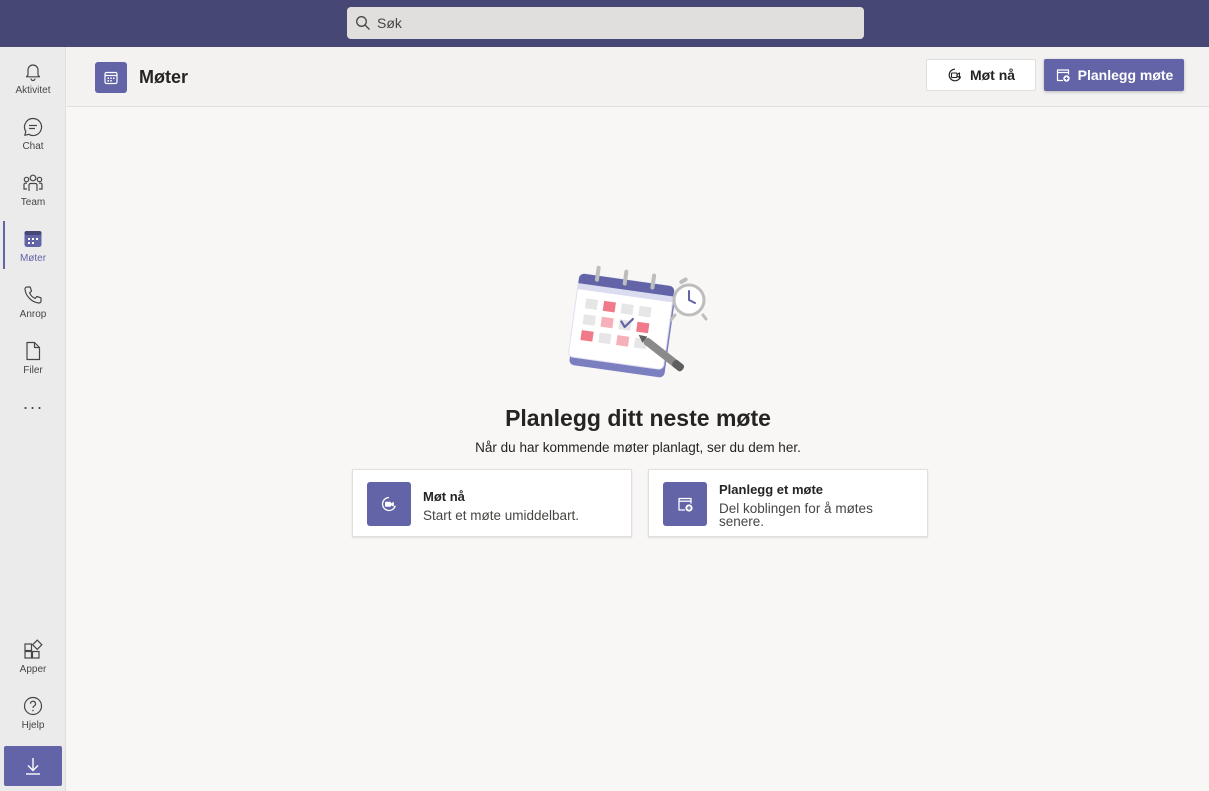 Image resolution: width=1209 pixels, height=791 pixels. Describe the element at coordinates (33, 351) in the screenshot. I see `file-icon` at that location.